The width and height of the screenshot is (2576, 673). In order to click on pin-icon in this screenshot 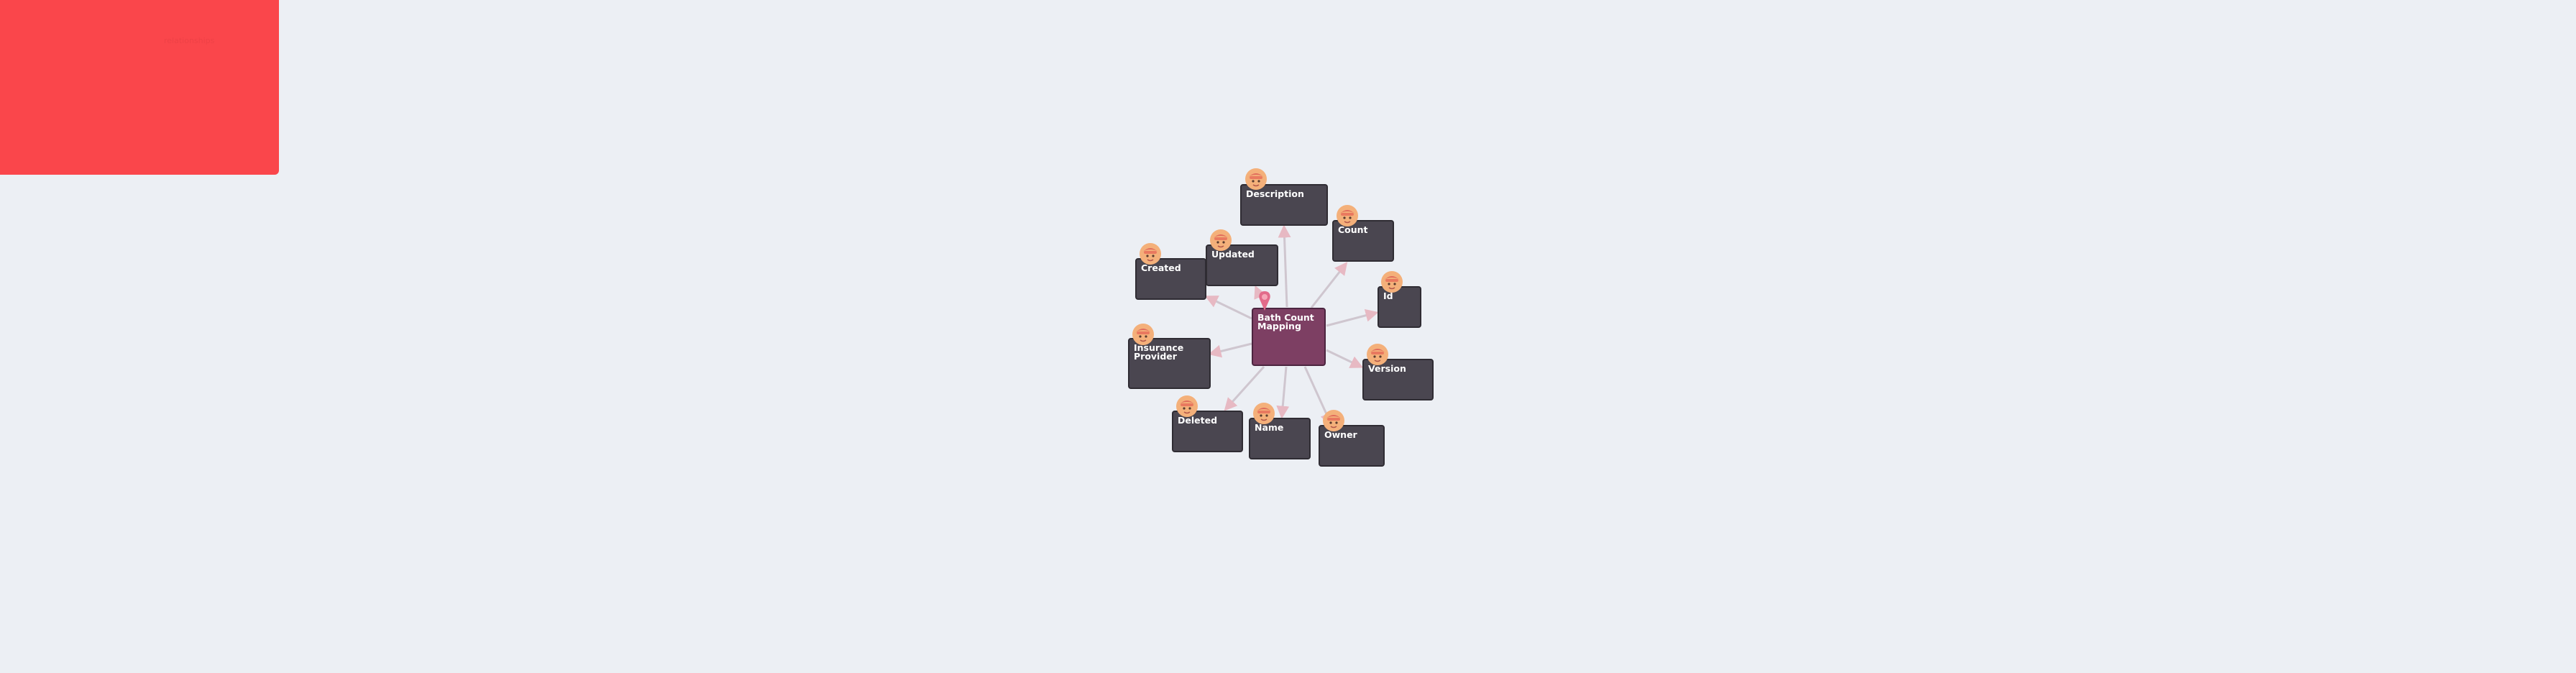, I will do `click(1265, 301)`.